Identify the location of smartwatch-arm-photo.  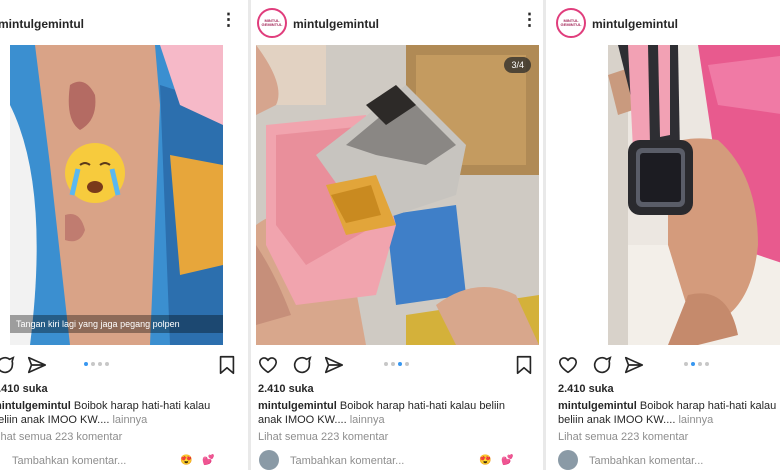
(694, 195).